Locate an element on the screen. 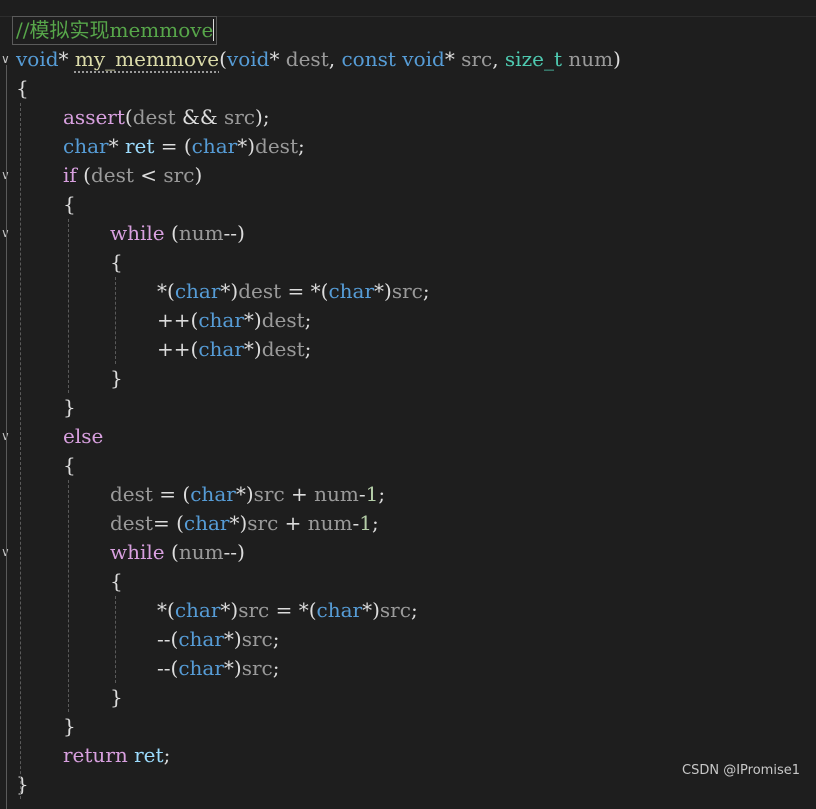 The image size is (816, 809). fold-chevron-icon: ∨ is located at coordinates (6, 59).